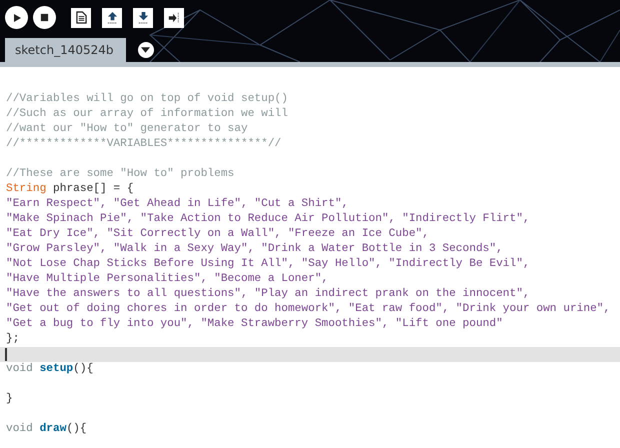 Image resolution: width=620 pixels, height=448 pixels. Describe the element at coordinates (177, 204) in the screenshot. I see `string-literal: "Earn Respect", "Get Ahead in Life", "Cut a Shirt",` at that location.